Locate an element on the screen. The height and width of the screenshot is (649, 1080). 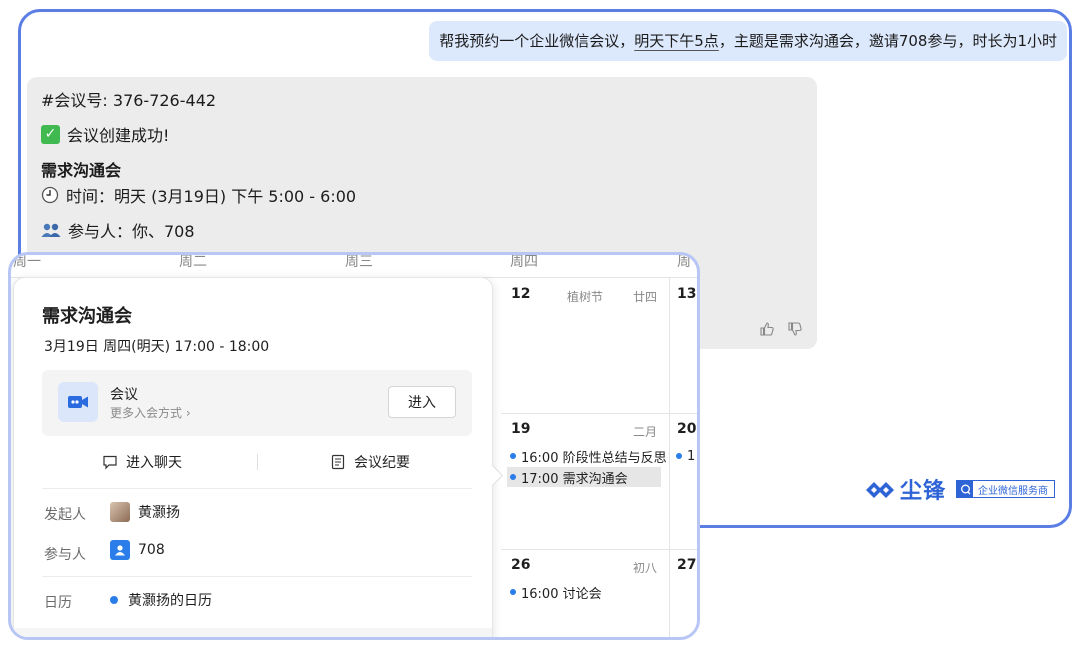
meeting-title: 需求沟通会 is located at coordinates (81, 170).